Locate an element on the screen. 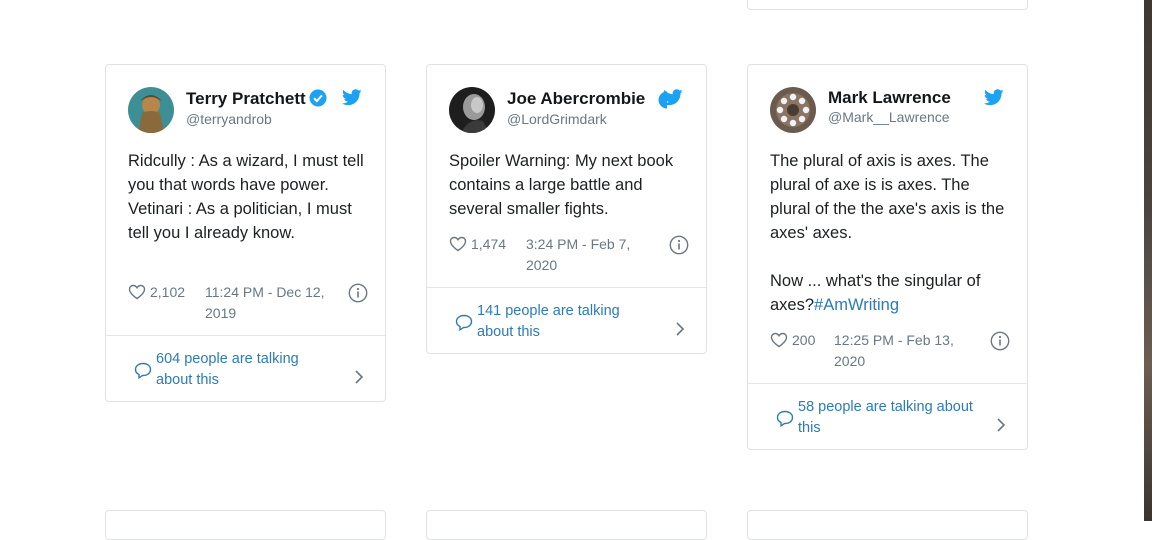 The height and width of the screenshot is (540, 1152). verified-badge-icon is located at coordinates (318, 98).